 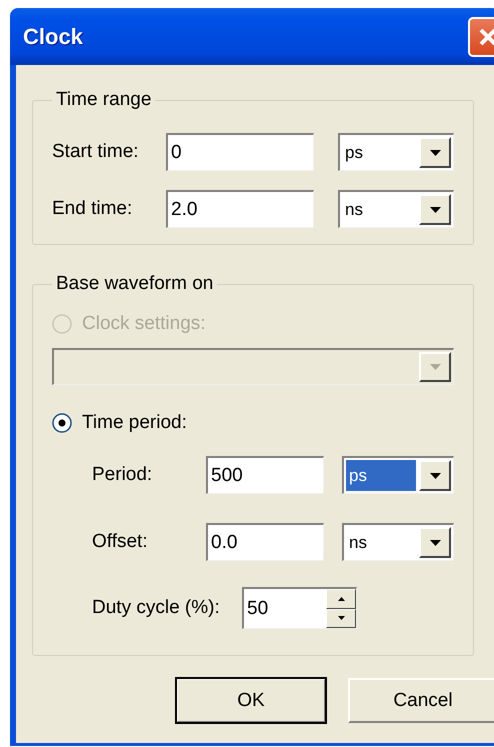 What do you see at coordinates (240, 152) in the screenshot?
I see `input-field: 0` at bounding box center [240, 152].